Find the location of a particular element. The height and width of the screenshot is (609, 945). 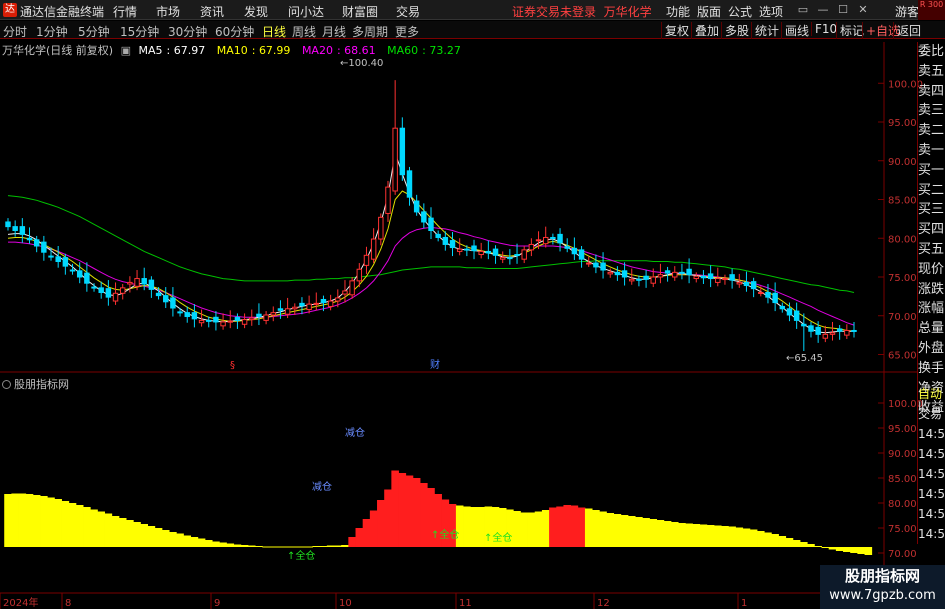

watermark: 股朋指标网 www.7gpzb.com is located at coordinates (882, 587).